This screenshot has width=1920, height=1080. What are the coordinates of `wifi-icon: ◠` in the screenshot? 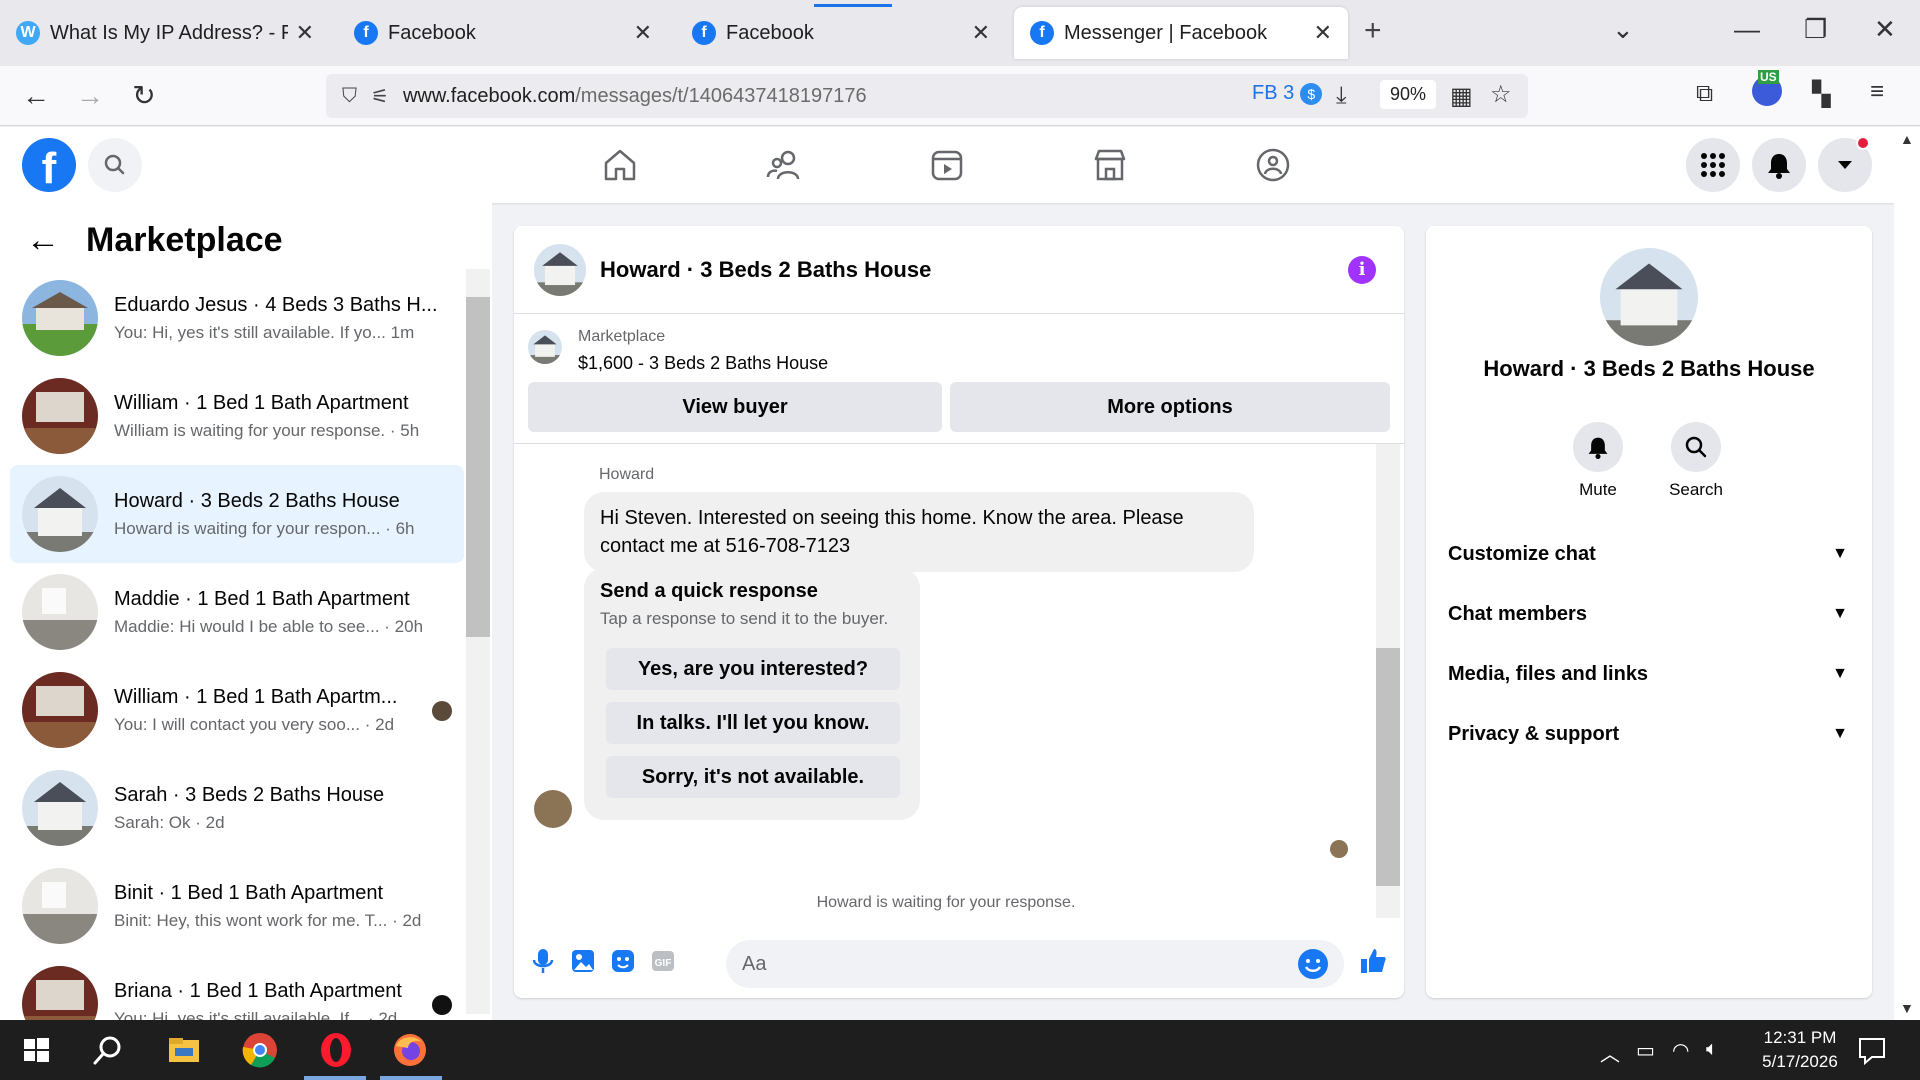 It's located at (1680, 1050).